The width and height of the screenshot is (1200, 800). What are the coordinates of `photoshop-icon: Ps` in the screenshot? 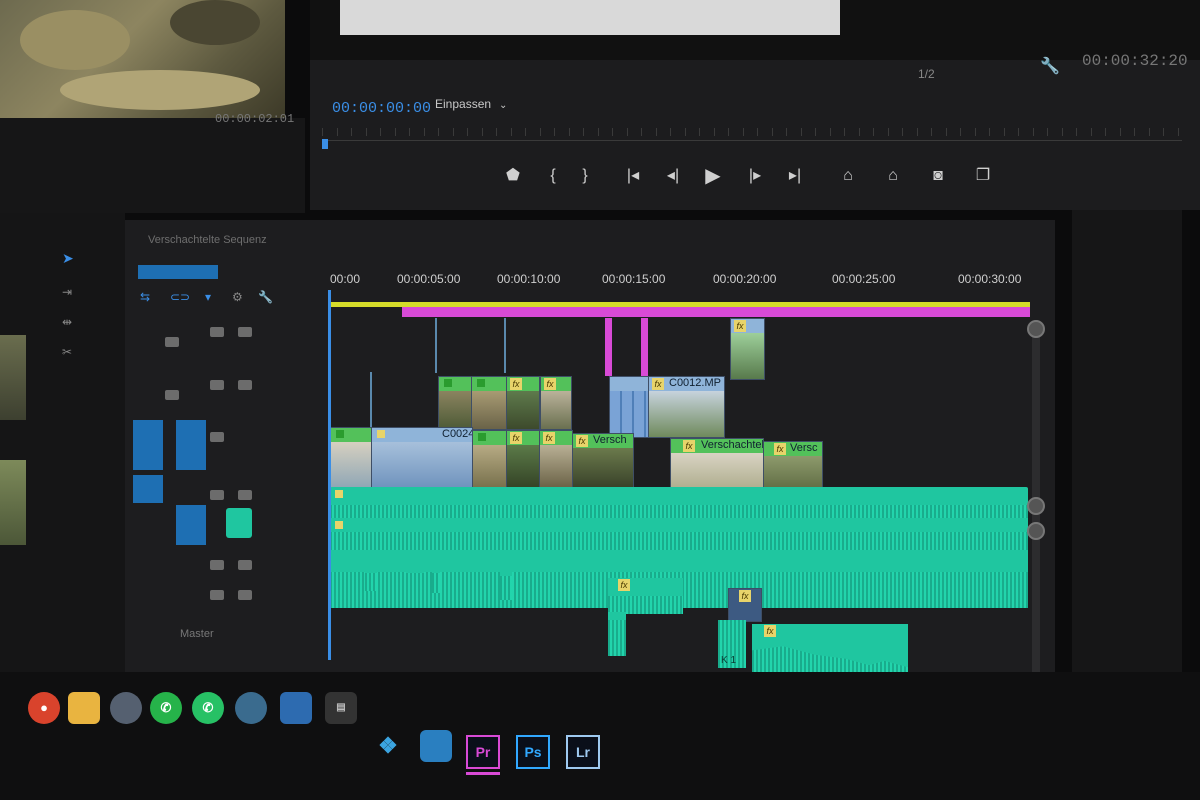 It's located at (533, 752).